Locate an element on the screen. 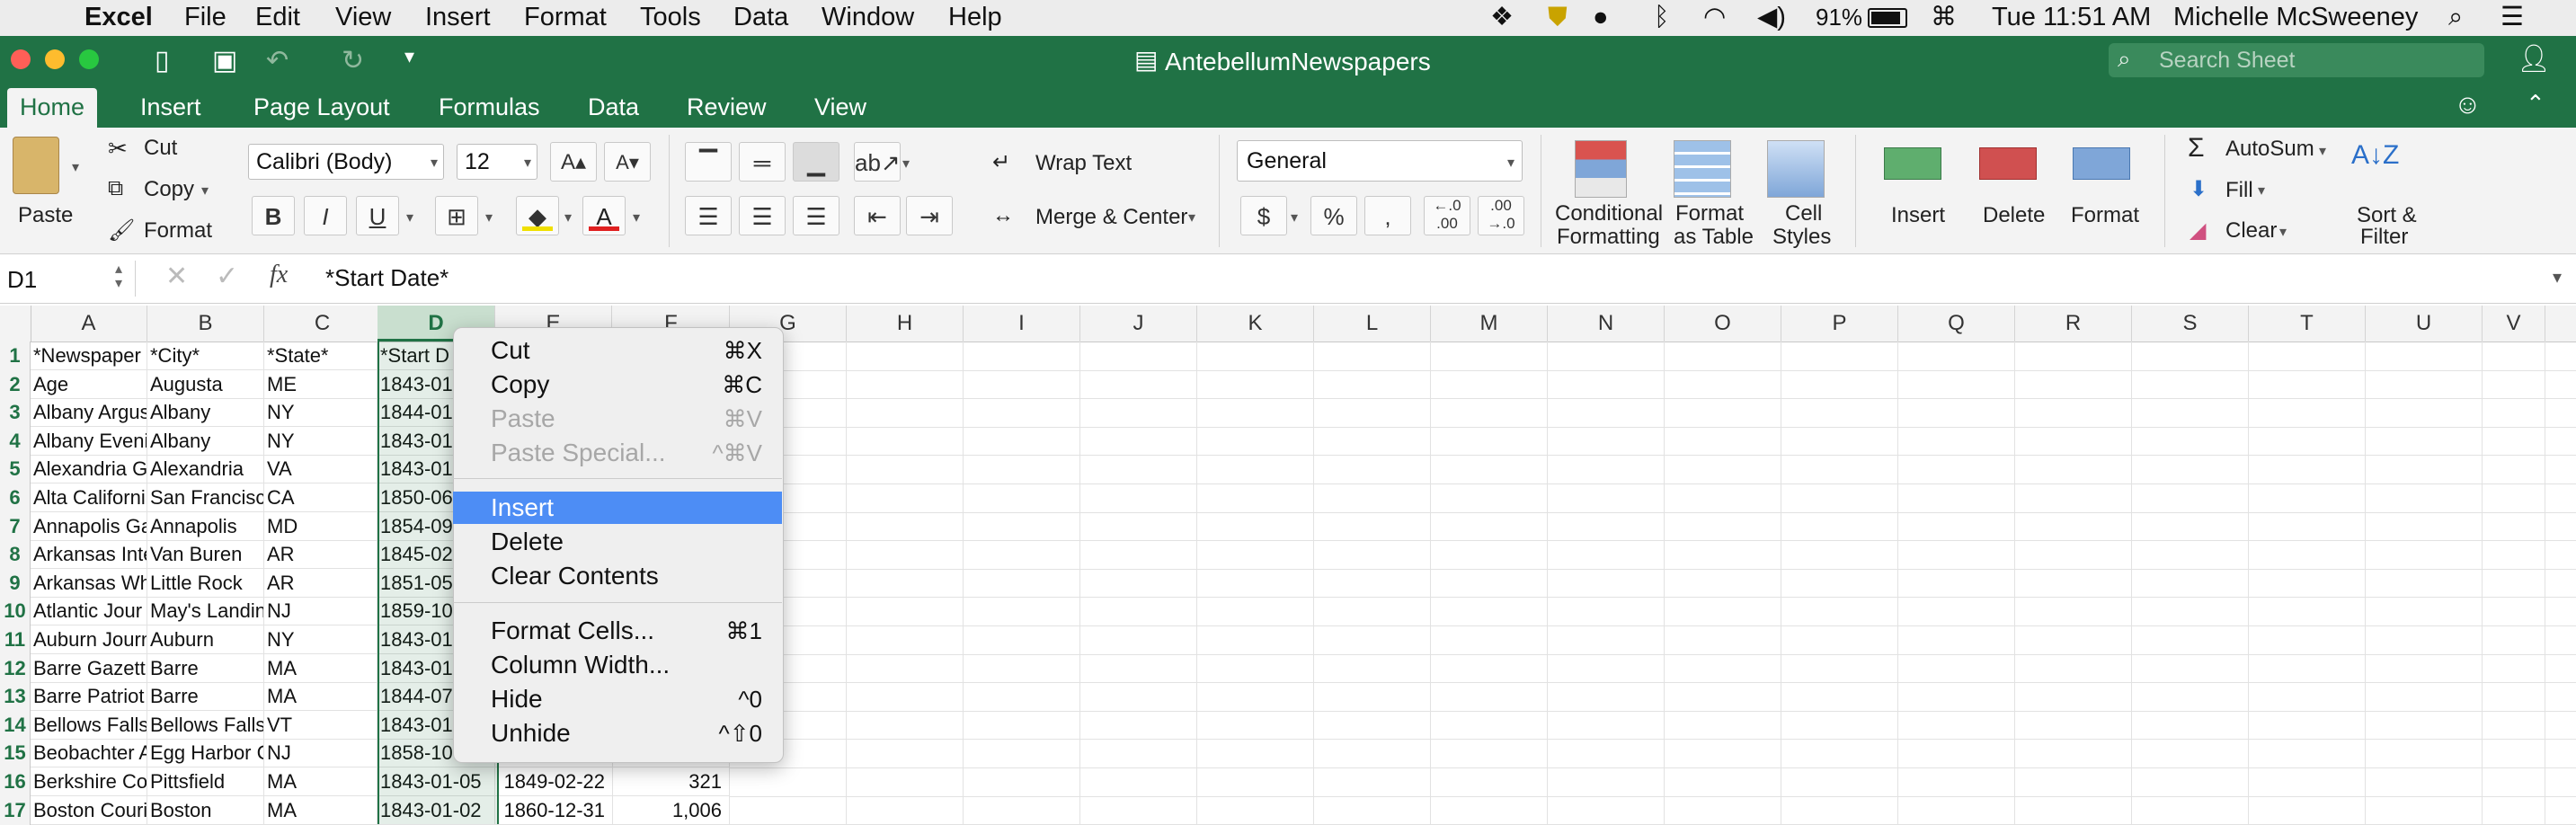 This screenshot has width=2576, height=825. cell-b11: Auburn is located at coordinates (205, 639).